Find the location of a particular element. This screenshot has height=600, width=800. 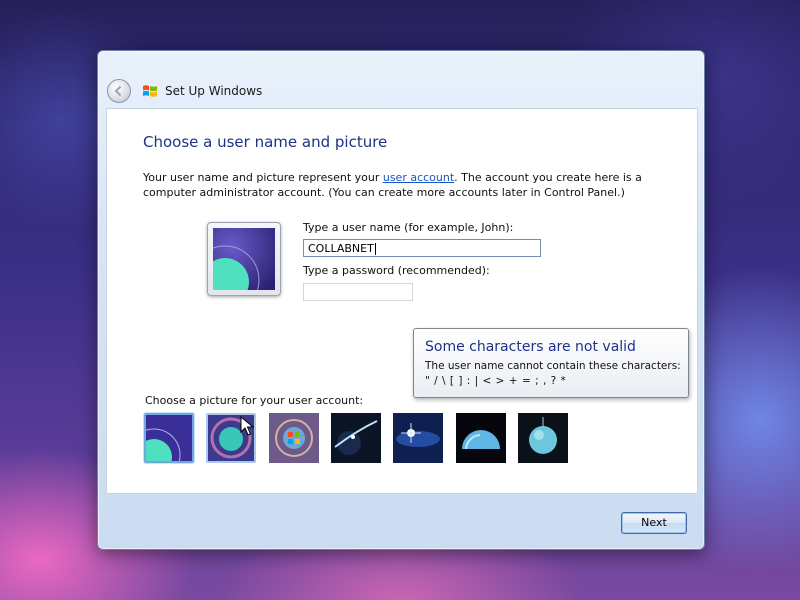

username-value: COLLABNET is located at coordinates (341, 248).